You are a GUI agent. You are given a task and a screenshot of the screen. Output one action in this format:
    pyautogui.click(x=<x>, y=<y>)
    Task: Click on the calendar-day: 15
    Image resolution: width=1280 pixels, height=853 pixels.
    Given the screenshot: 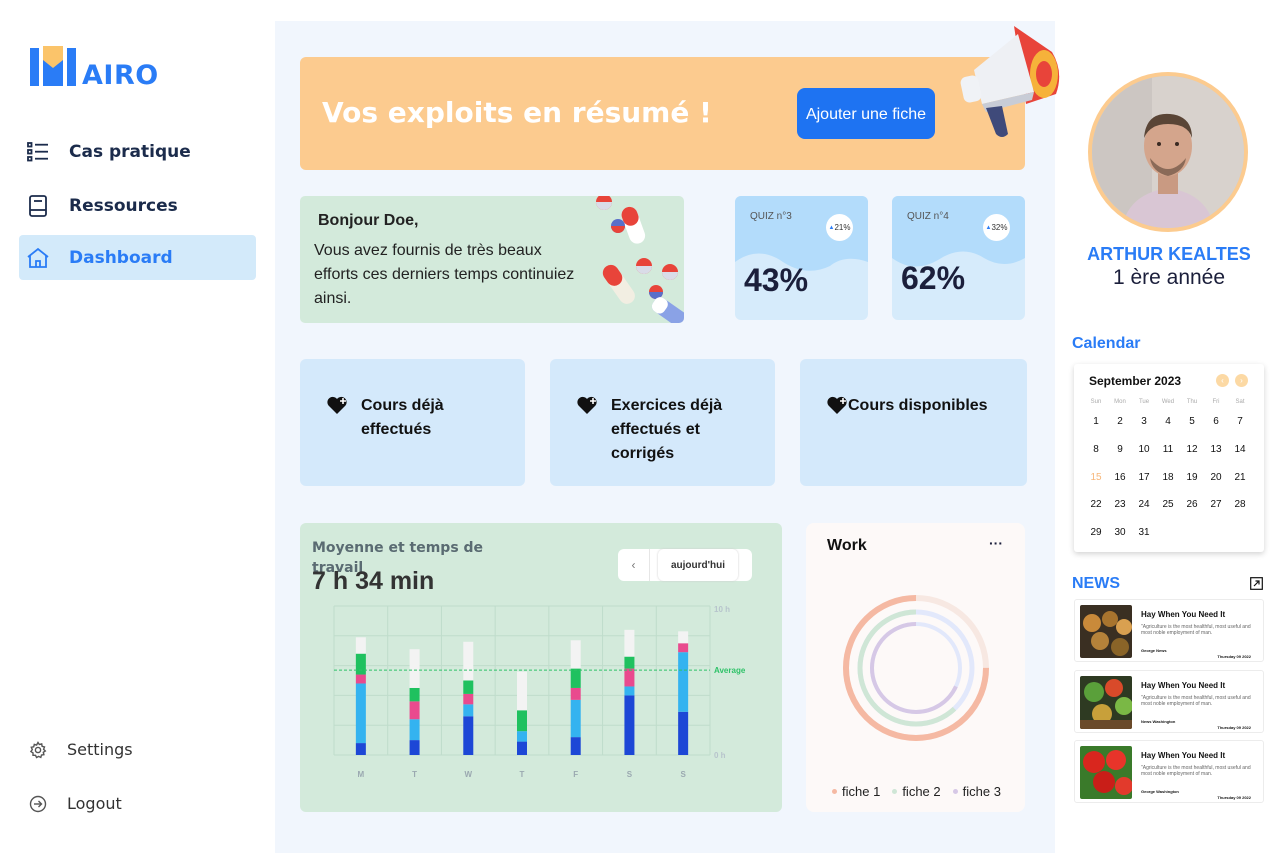 What is the action you would take?
    pyautogui.click(x=1096, y=477)
    